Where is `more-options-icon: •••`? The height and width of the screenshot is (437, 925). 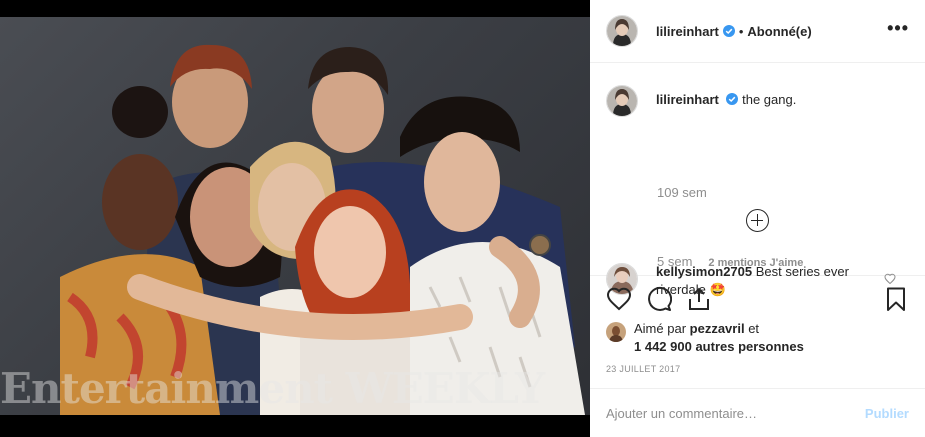
more-options-icon: ••• is located at coordinates (898, 28).